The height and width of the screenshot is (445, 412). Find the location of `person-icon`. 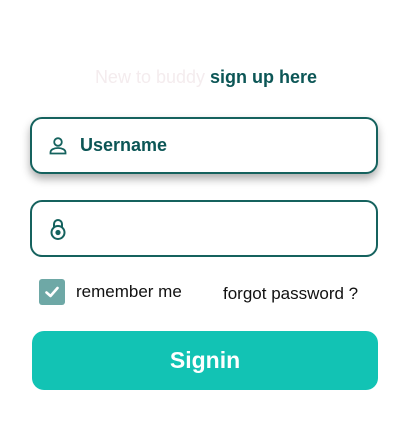

person-icon is located at coordinates (58, 146).